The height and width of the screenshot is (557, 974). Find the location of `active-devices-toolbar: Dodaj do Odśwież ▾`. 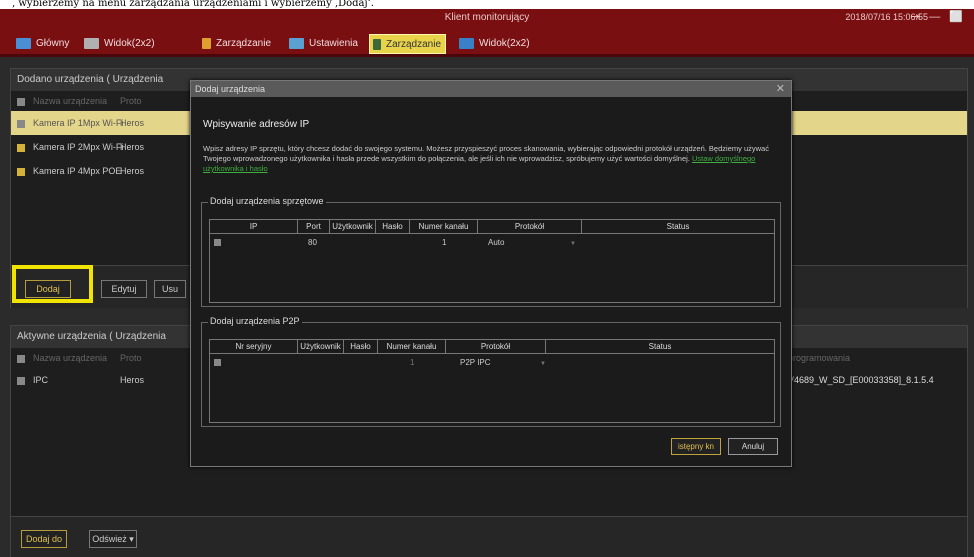

active-devices-toolbar: Dodaj do Odśwież ▾ is located at coordinates (489, 536).